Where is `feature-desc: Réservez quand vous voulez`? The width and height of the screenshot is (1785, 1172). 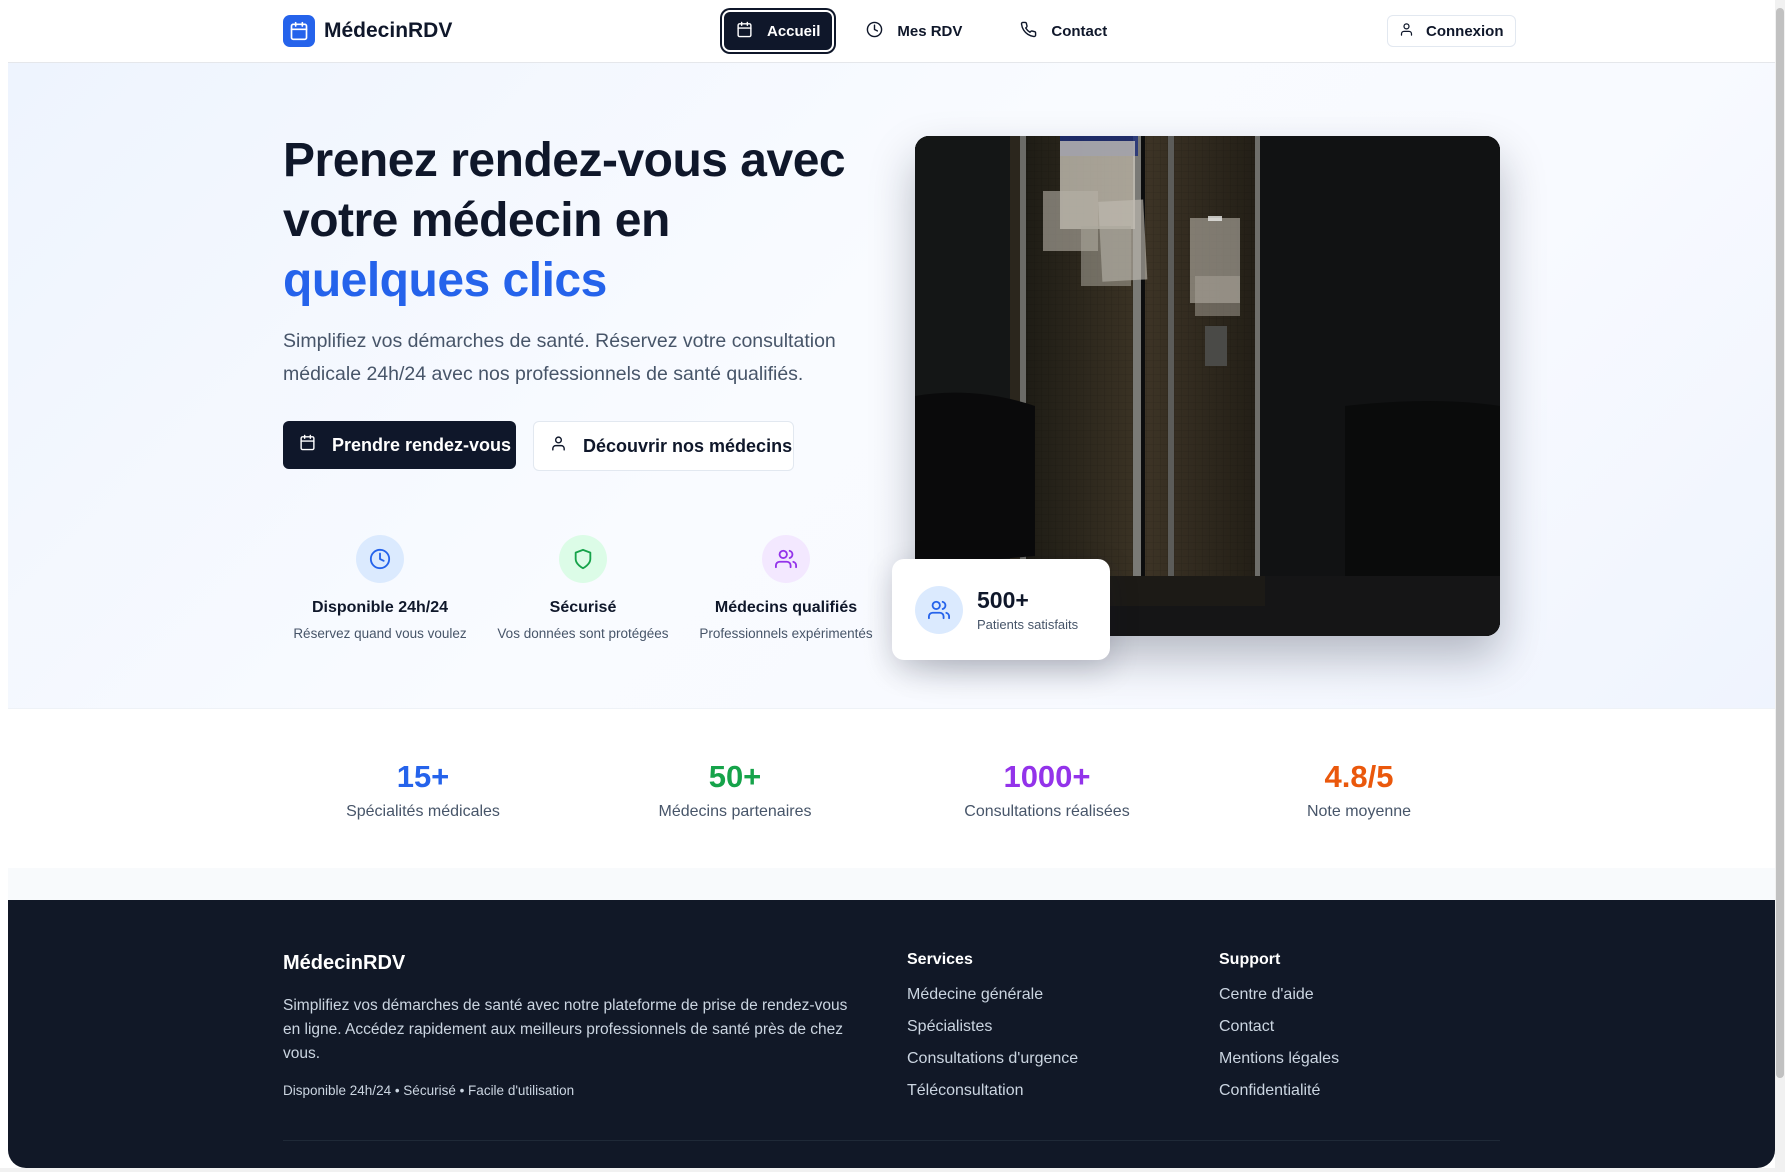 feature-desc: Réservez quand vous voulez is located at coordinates (380, 633).